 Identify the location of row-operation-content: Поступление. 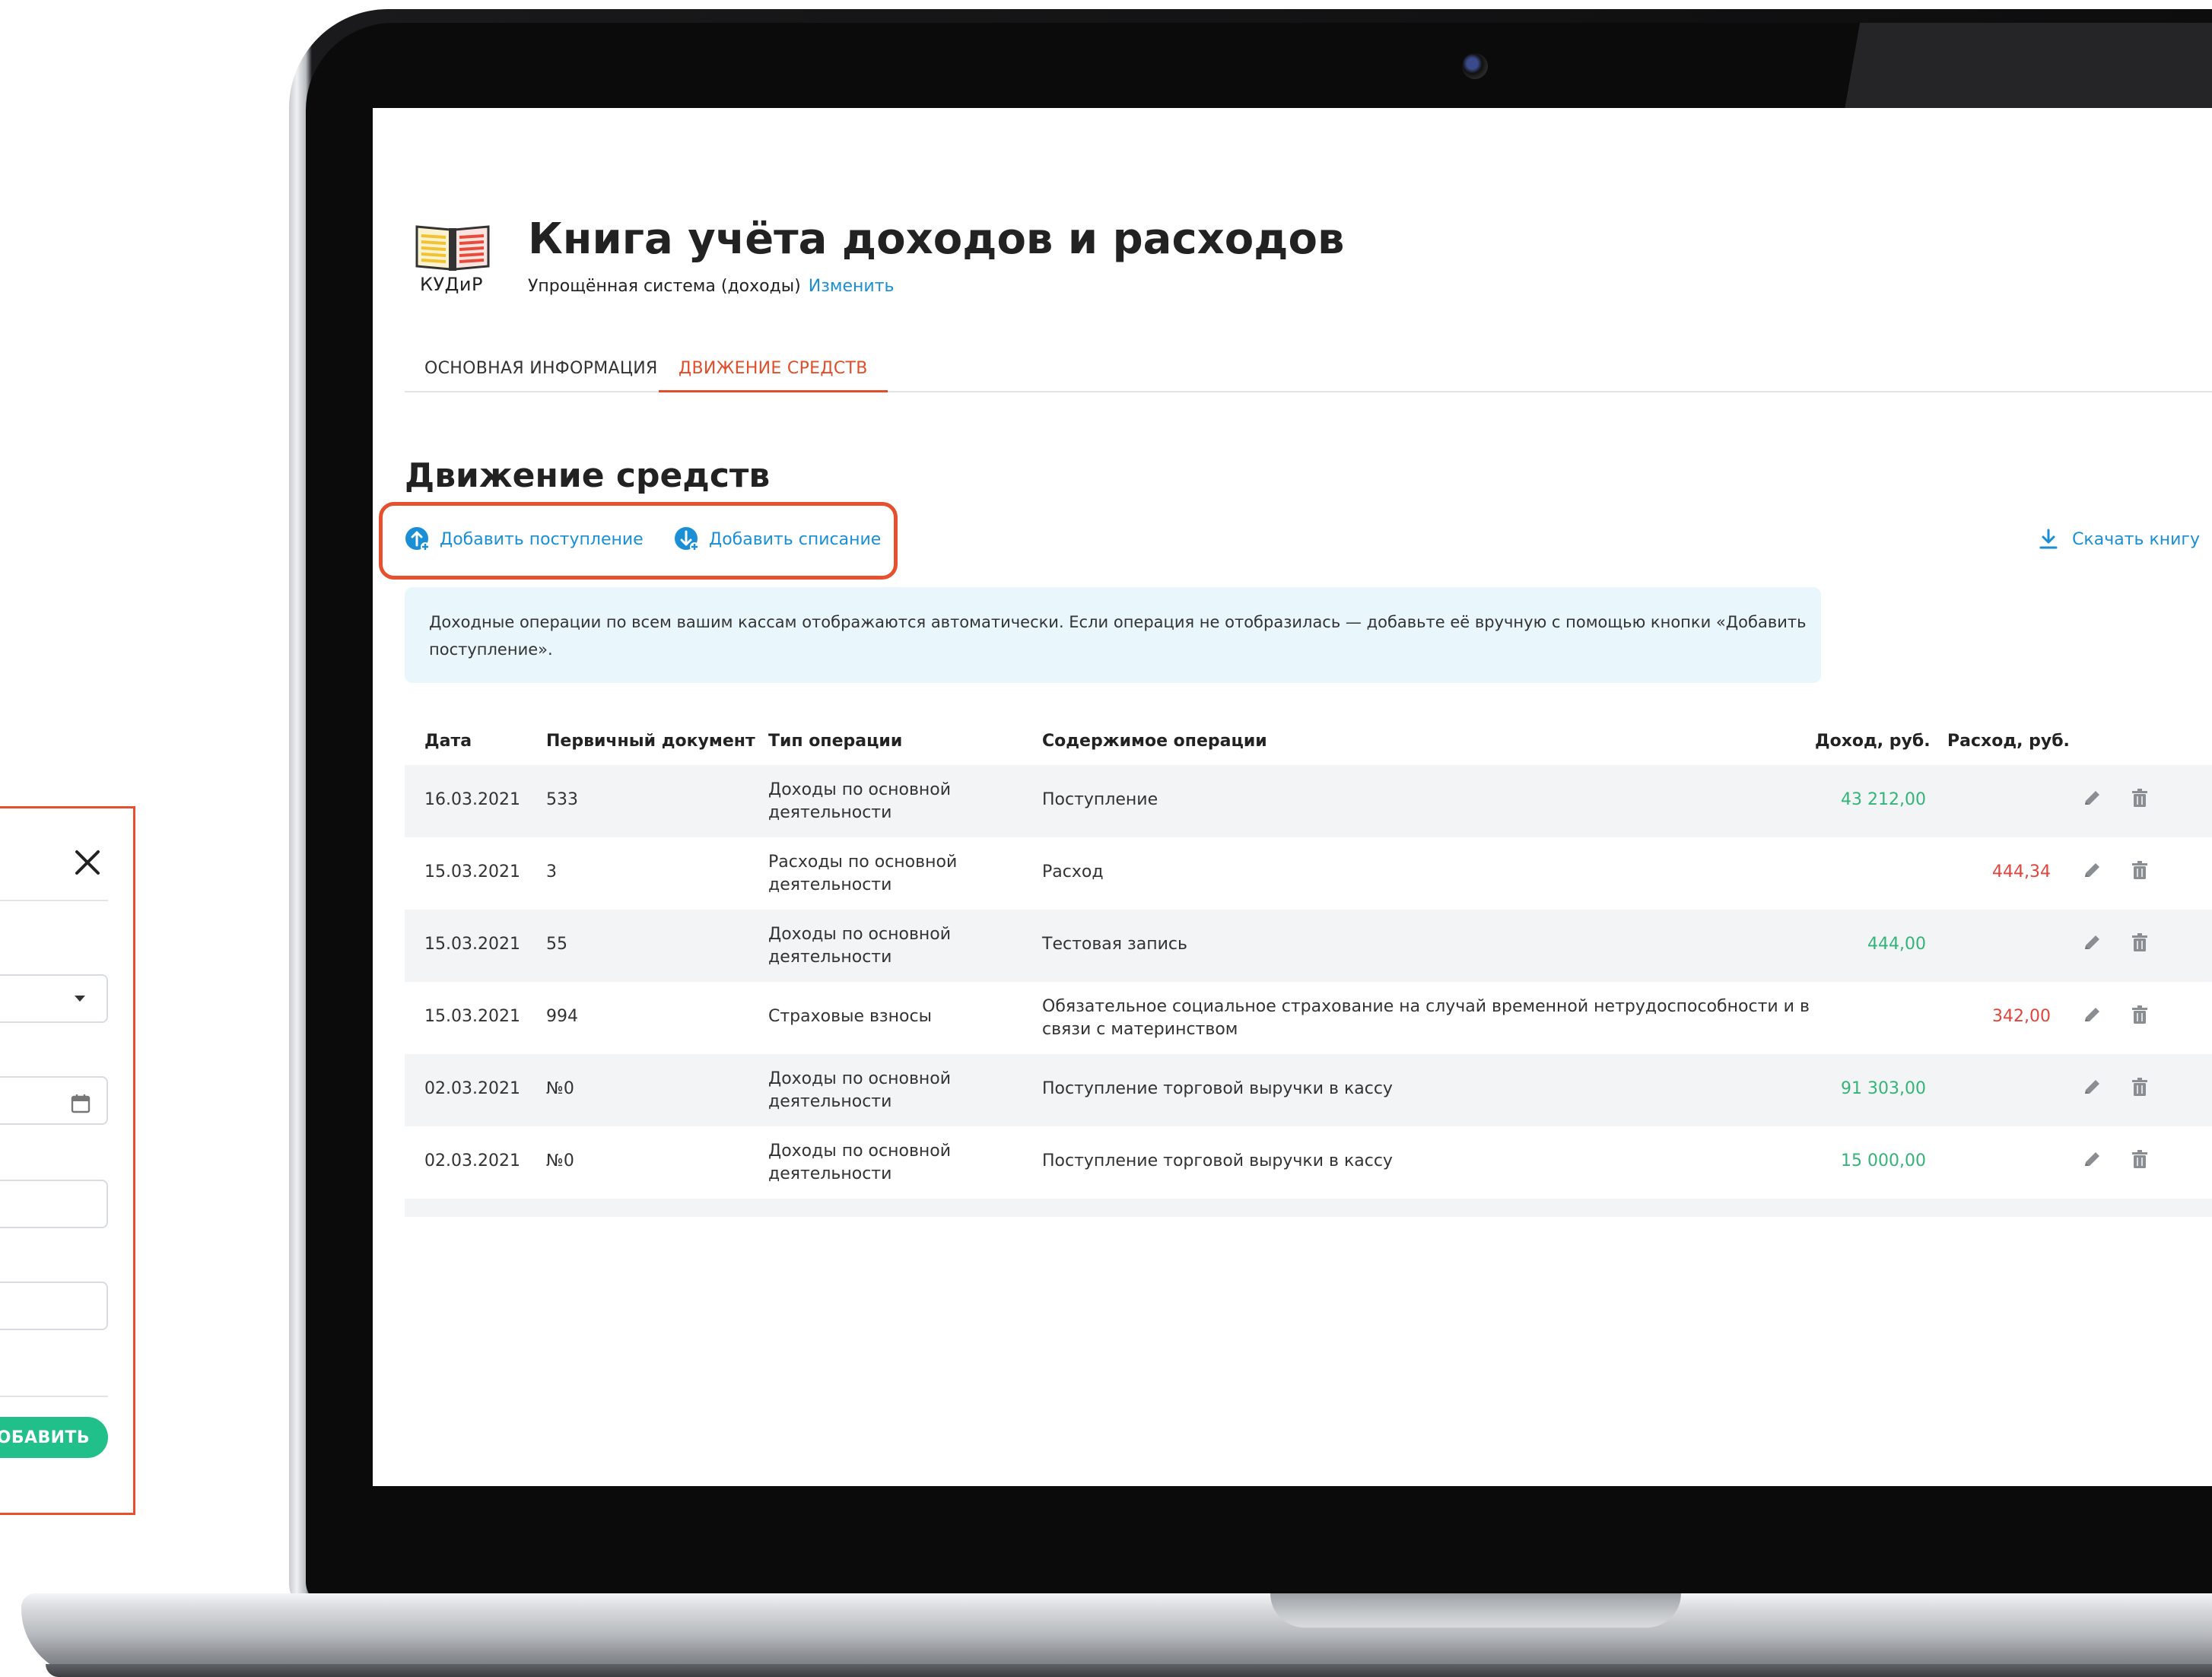
(1100, 799).